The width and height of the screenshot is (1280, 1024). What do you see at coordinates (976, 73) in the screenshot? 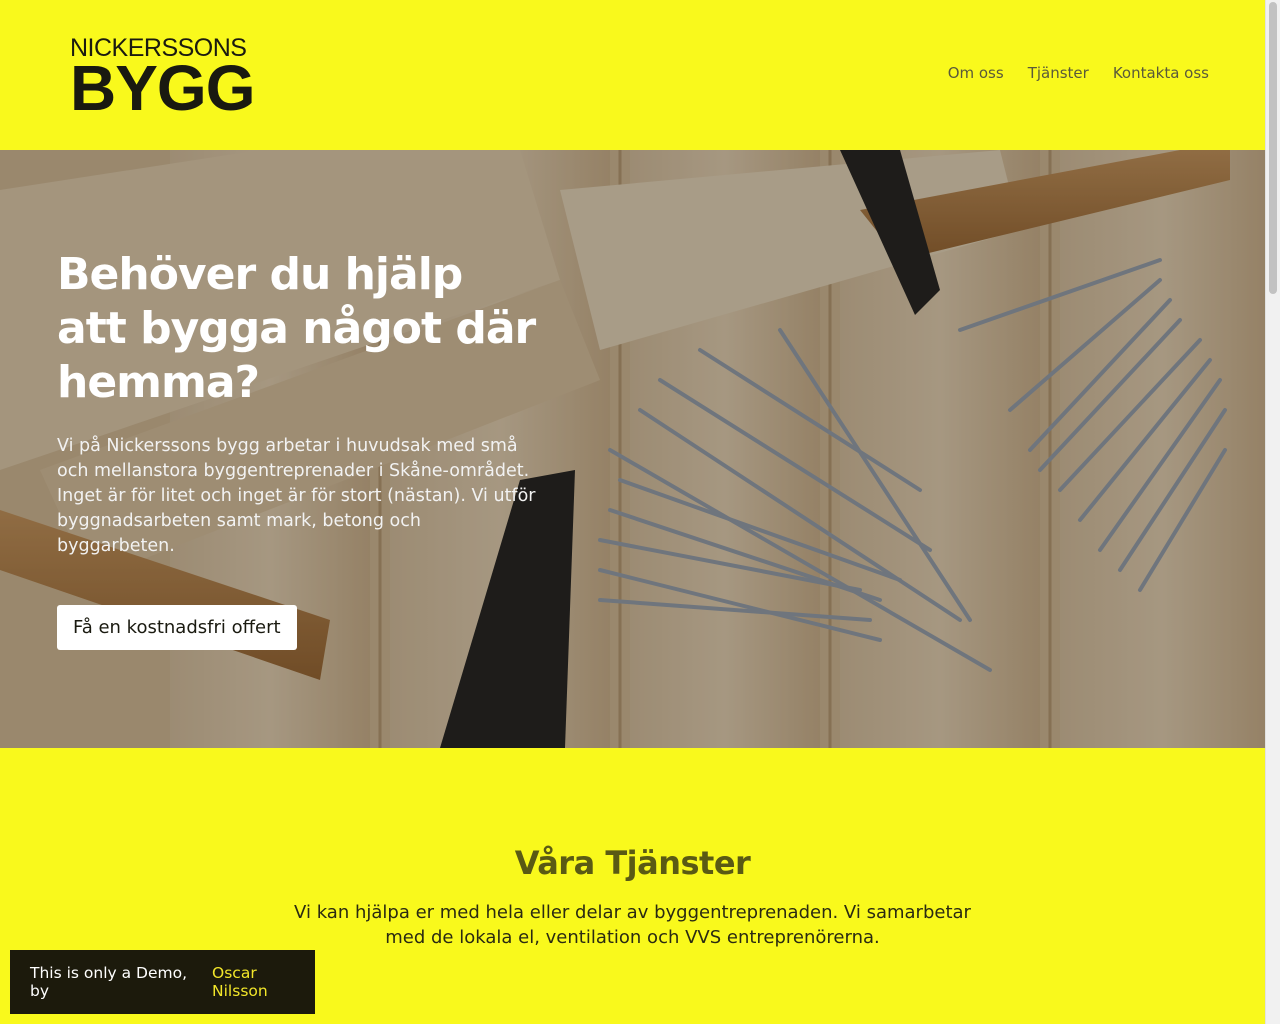
I see `nav-link-om-oss: Om oss` at bounding box center [976, 73].